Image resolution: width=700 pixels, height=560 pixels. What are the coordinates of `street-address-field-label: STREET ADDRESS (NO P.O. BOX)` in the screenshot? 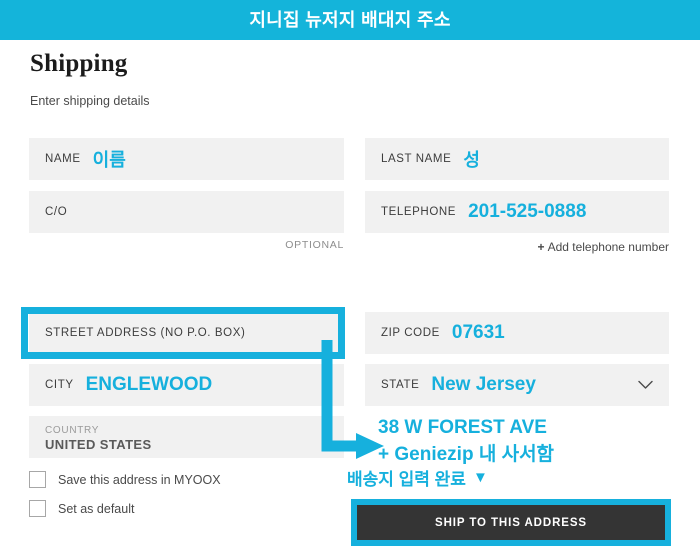 It's located at (145, 333).